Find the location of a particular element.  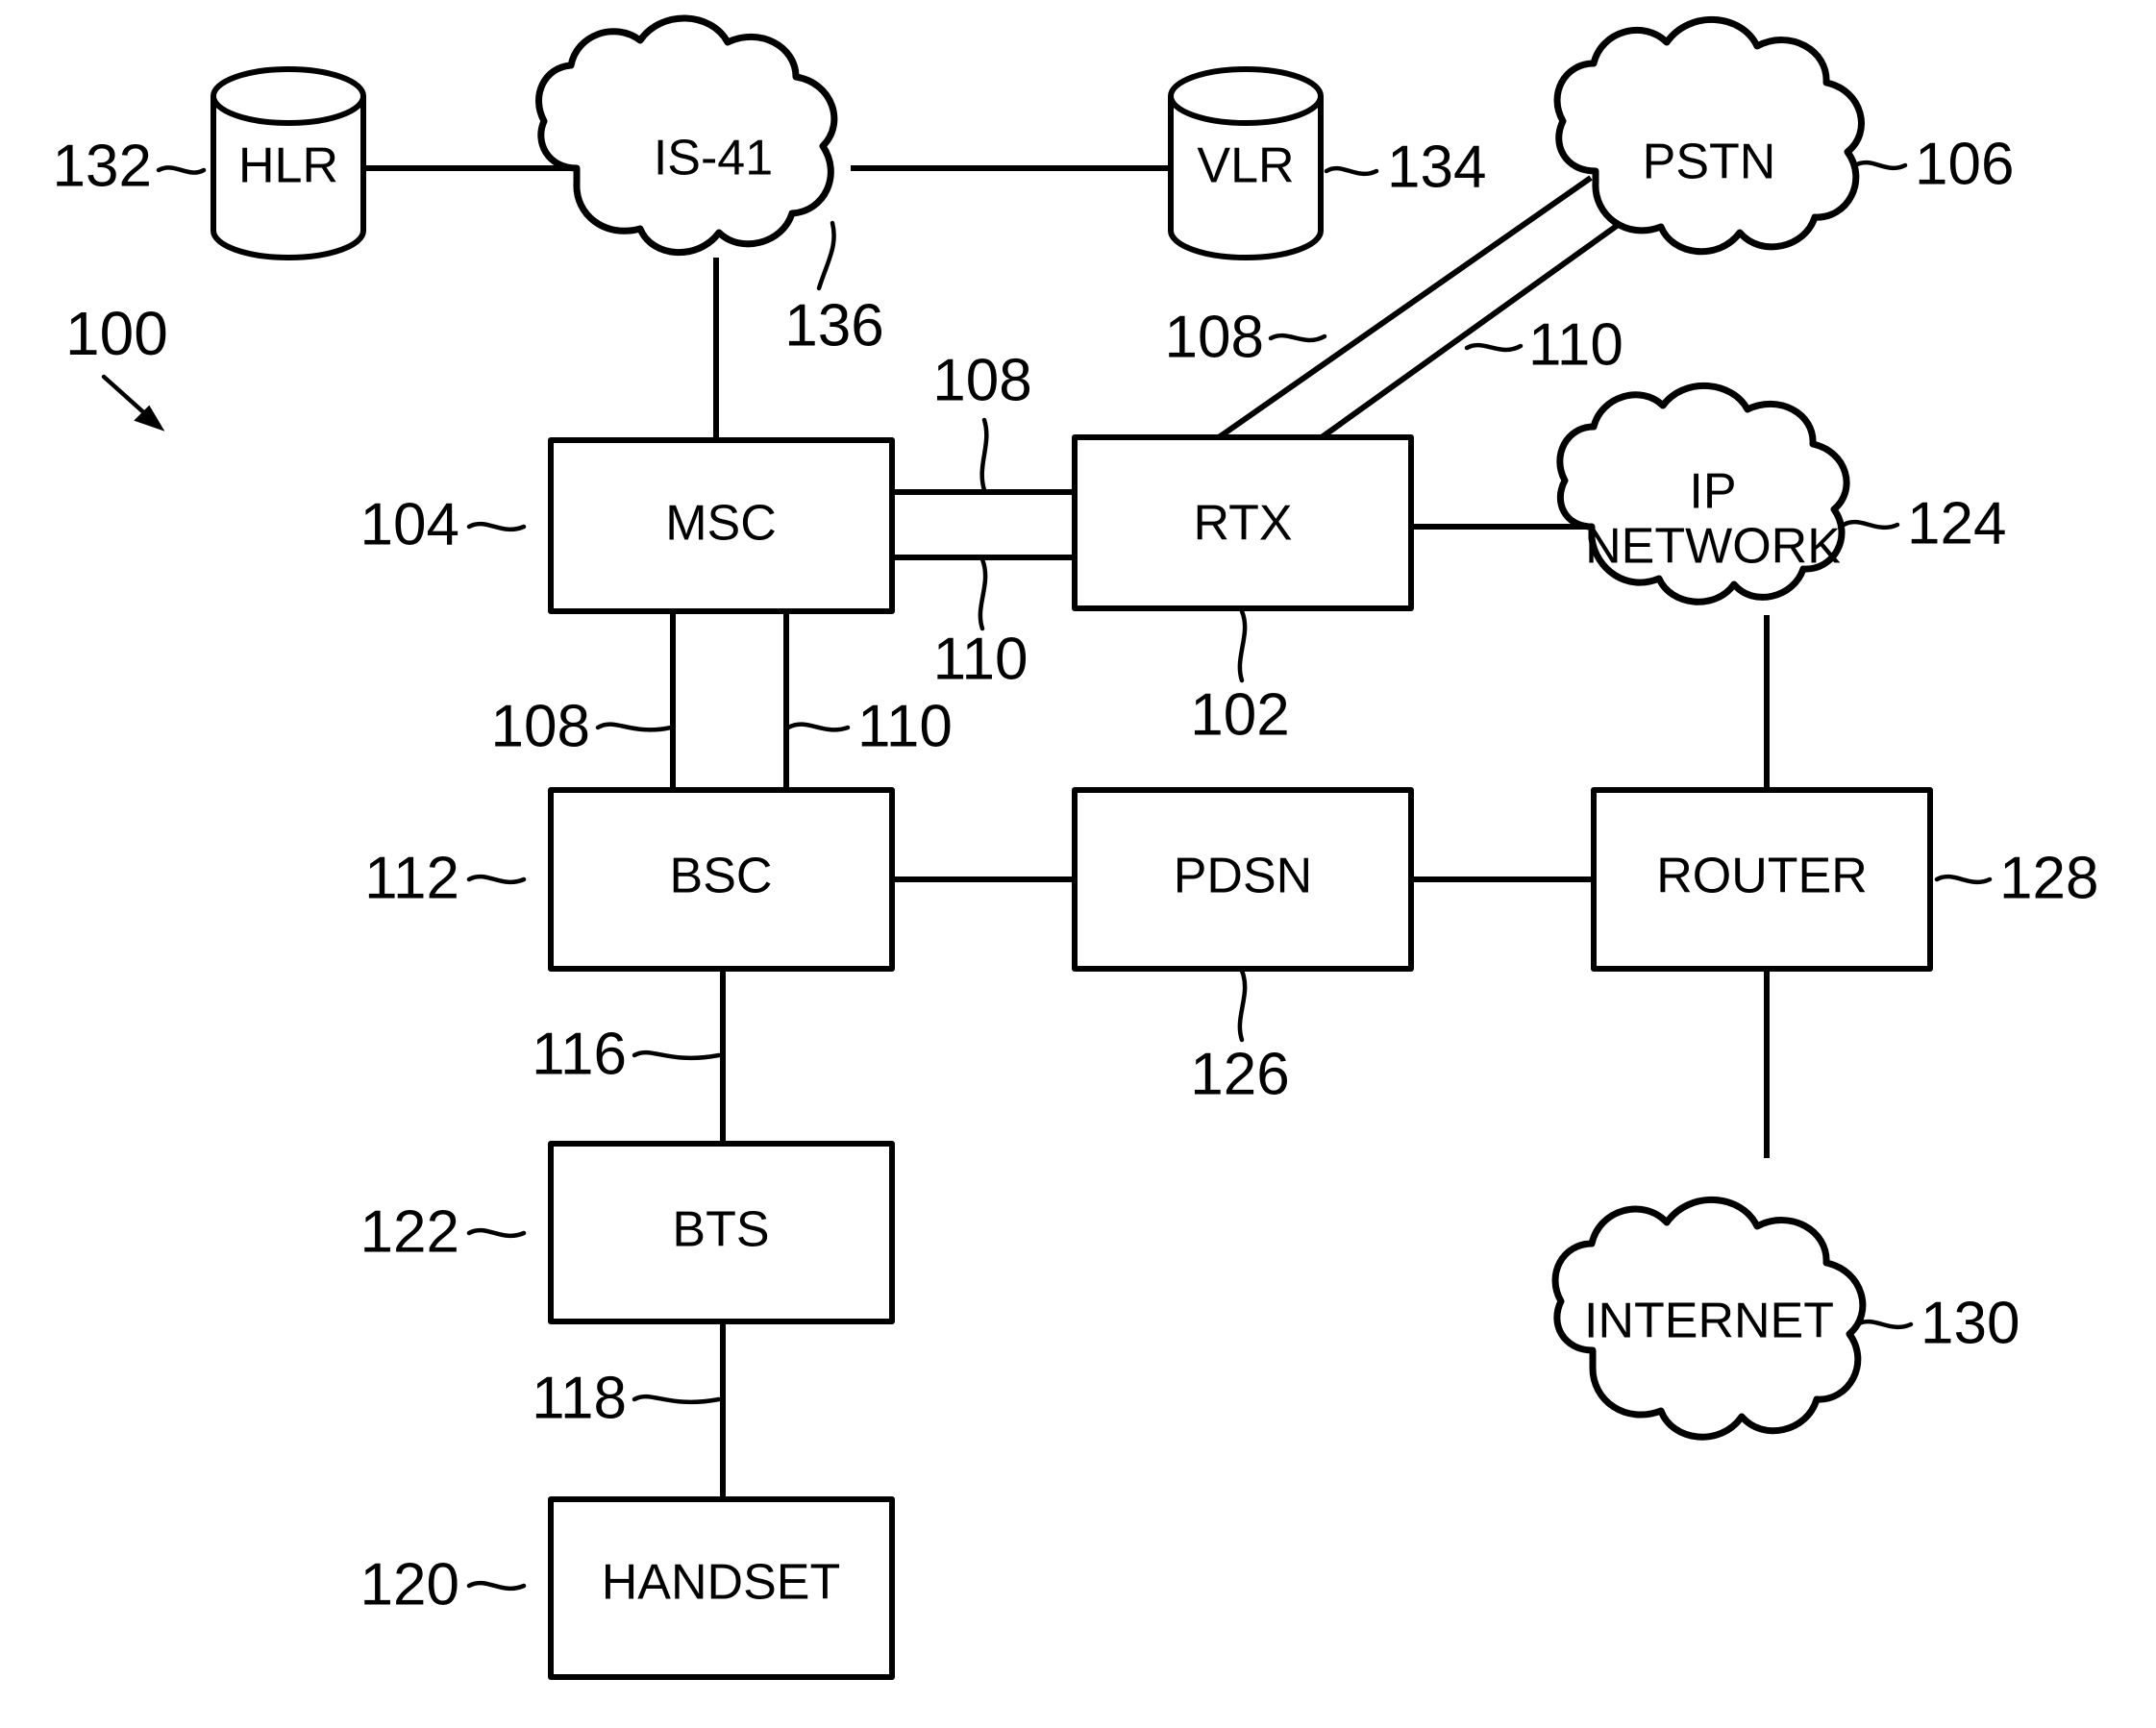

ref-num-116: 116 is located at coordinates (579, 1054).